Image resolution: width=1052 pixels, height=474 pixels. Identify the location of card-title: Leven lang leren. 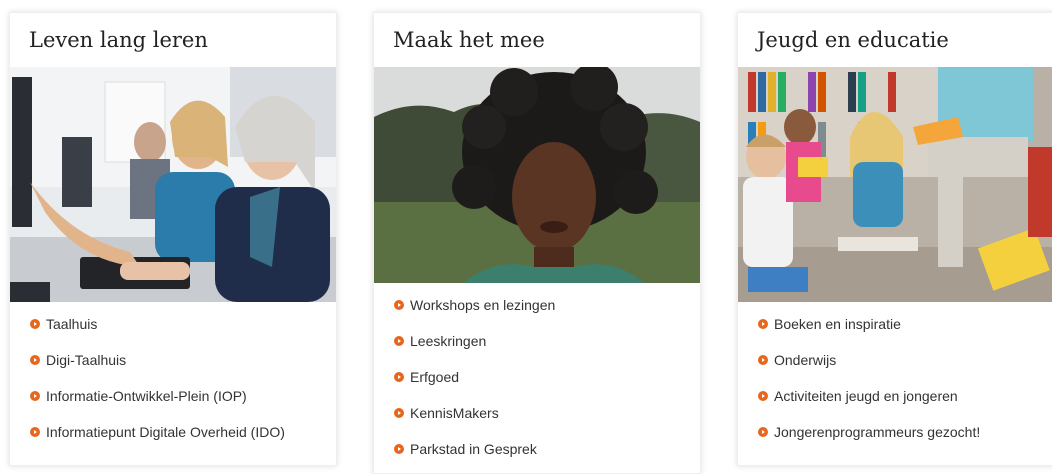
(118, 40).